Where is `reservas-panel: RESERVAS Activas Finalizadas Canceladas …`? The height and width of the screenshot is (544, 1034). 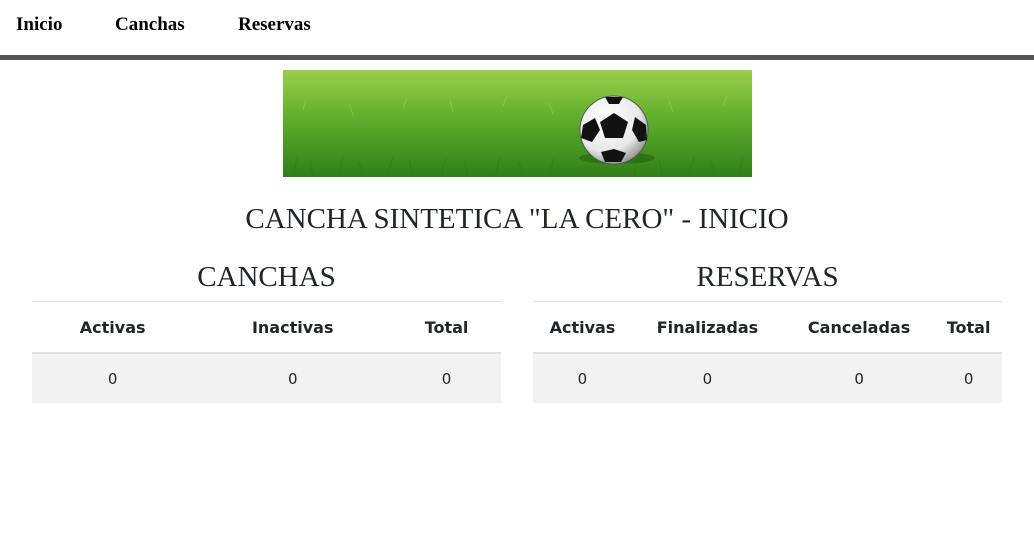
reservas-panel: RESERVAS Activas Finalizadas Canceladas … is located at coordinates (767, 331).